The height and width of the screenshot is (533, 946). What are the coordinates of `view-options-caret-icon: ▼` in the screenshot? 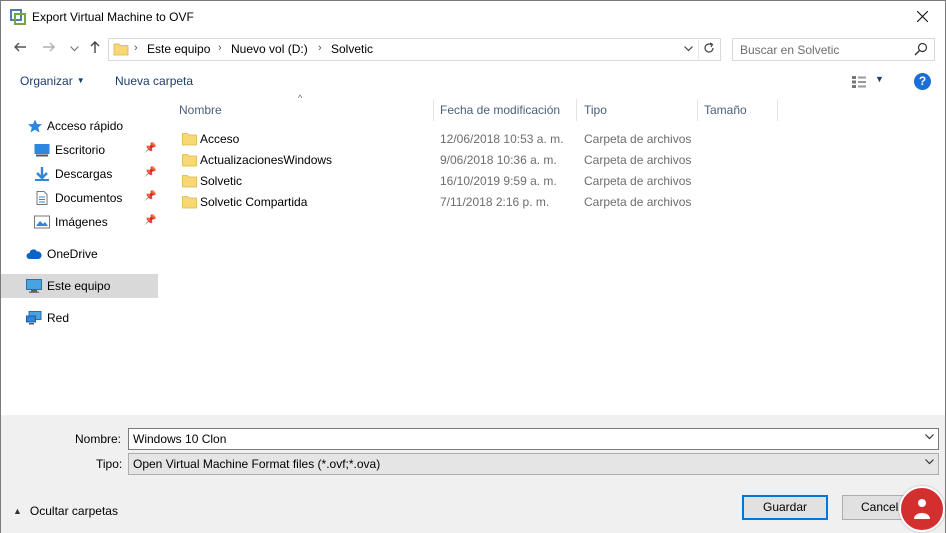 It's located at (879, 79).